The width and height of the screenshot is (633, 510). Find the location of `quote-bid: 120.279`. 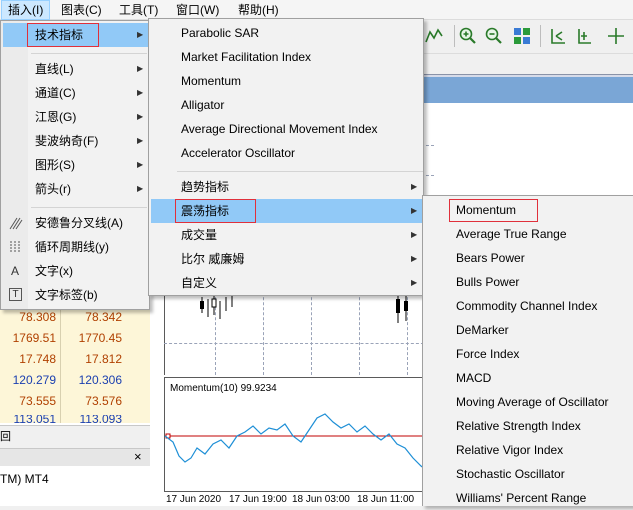

quote-bid: 120.279 is located at coordinates (34, 380).